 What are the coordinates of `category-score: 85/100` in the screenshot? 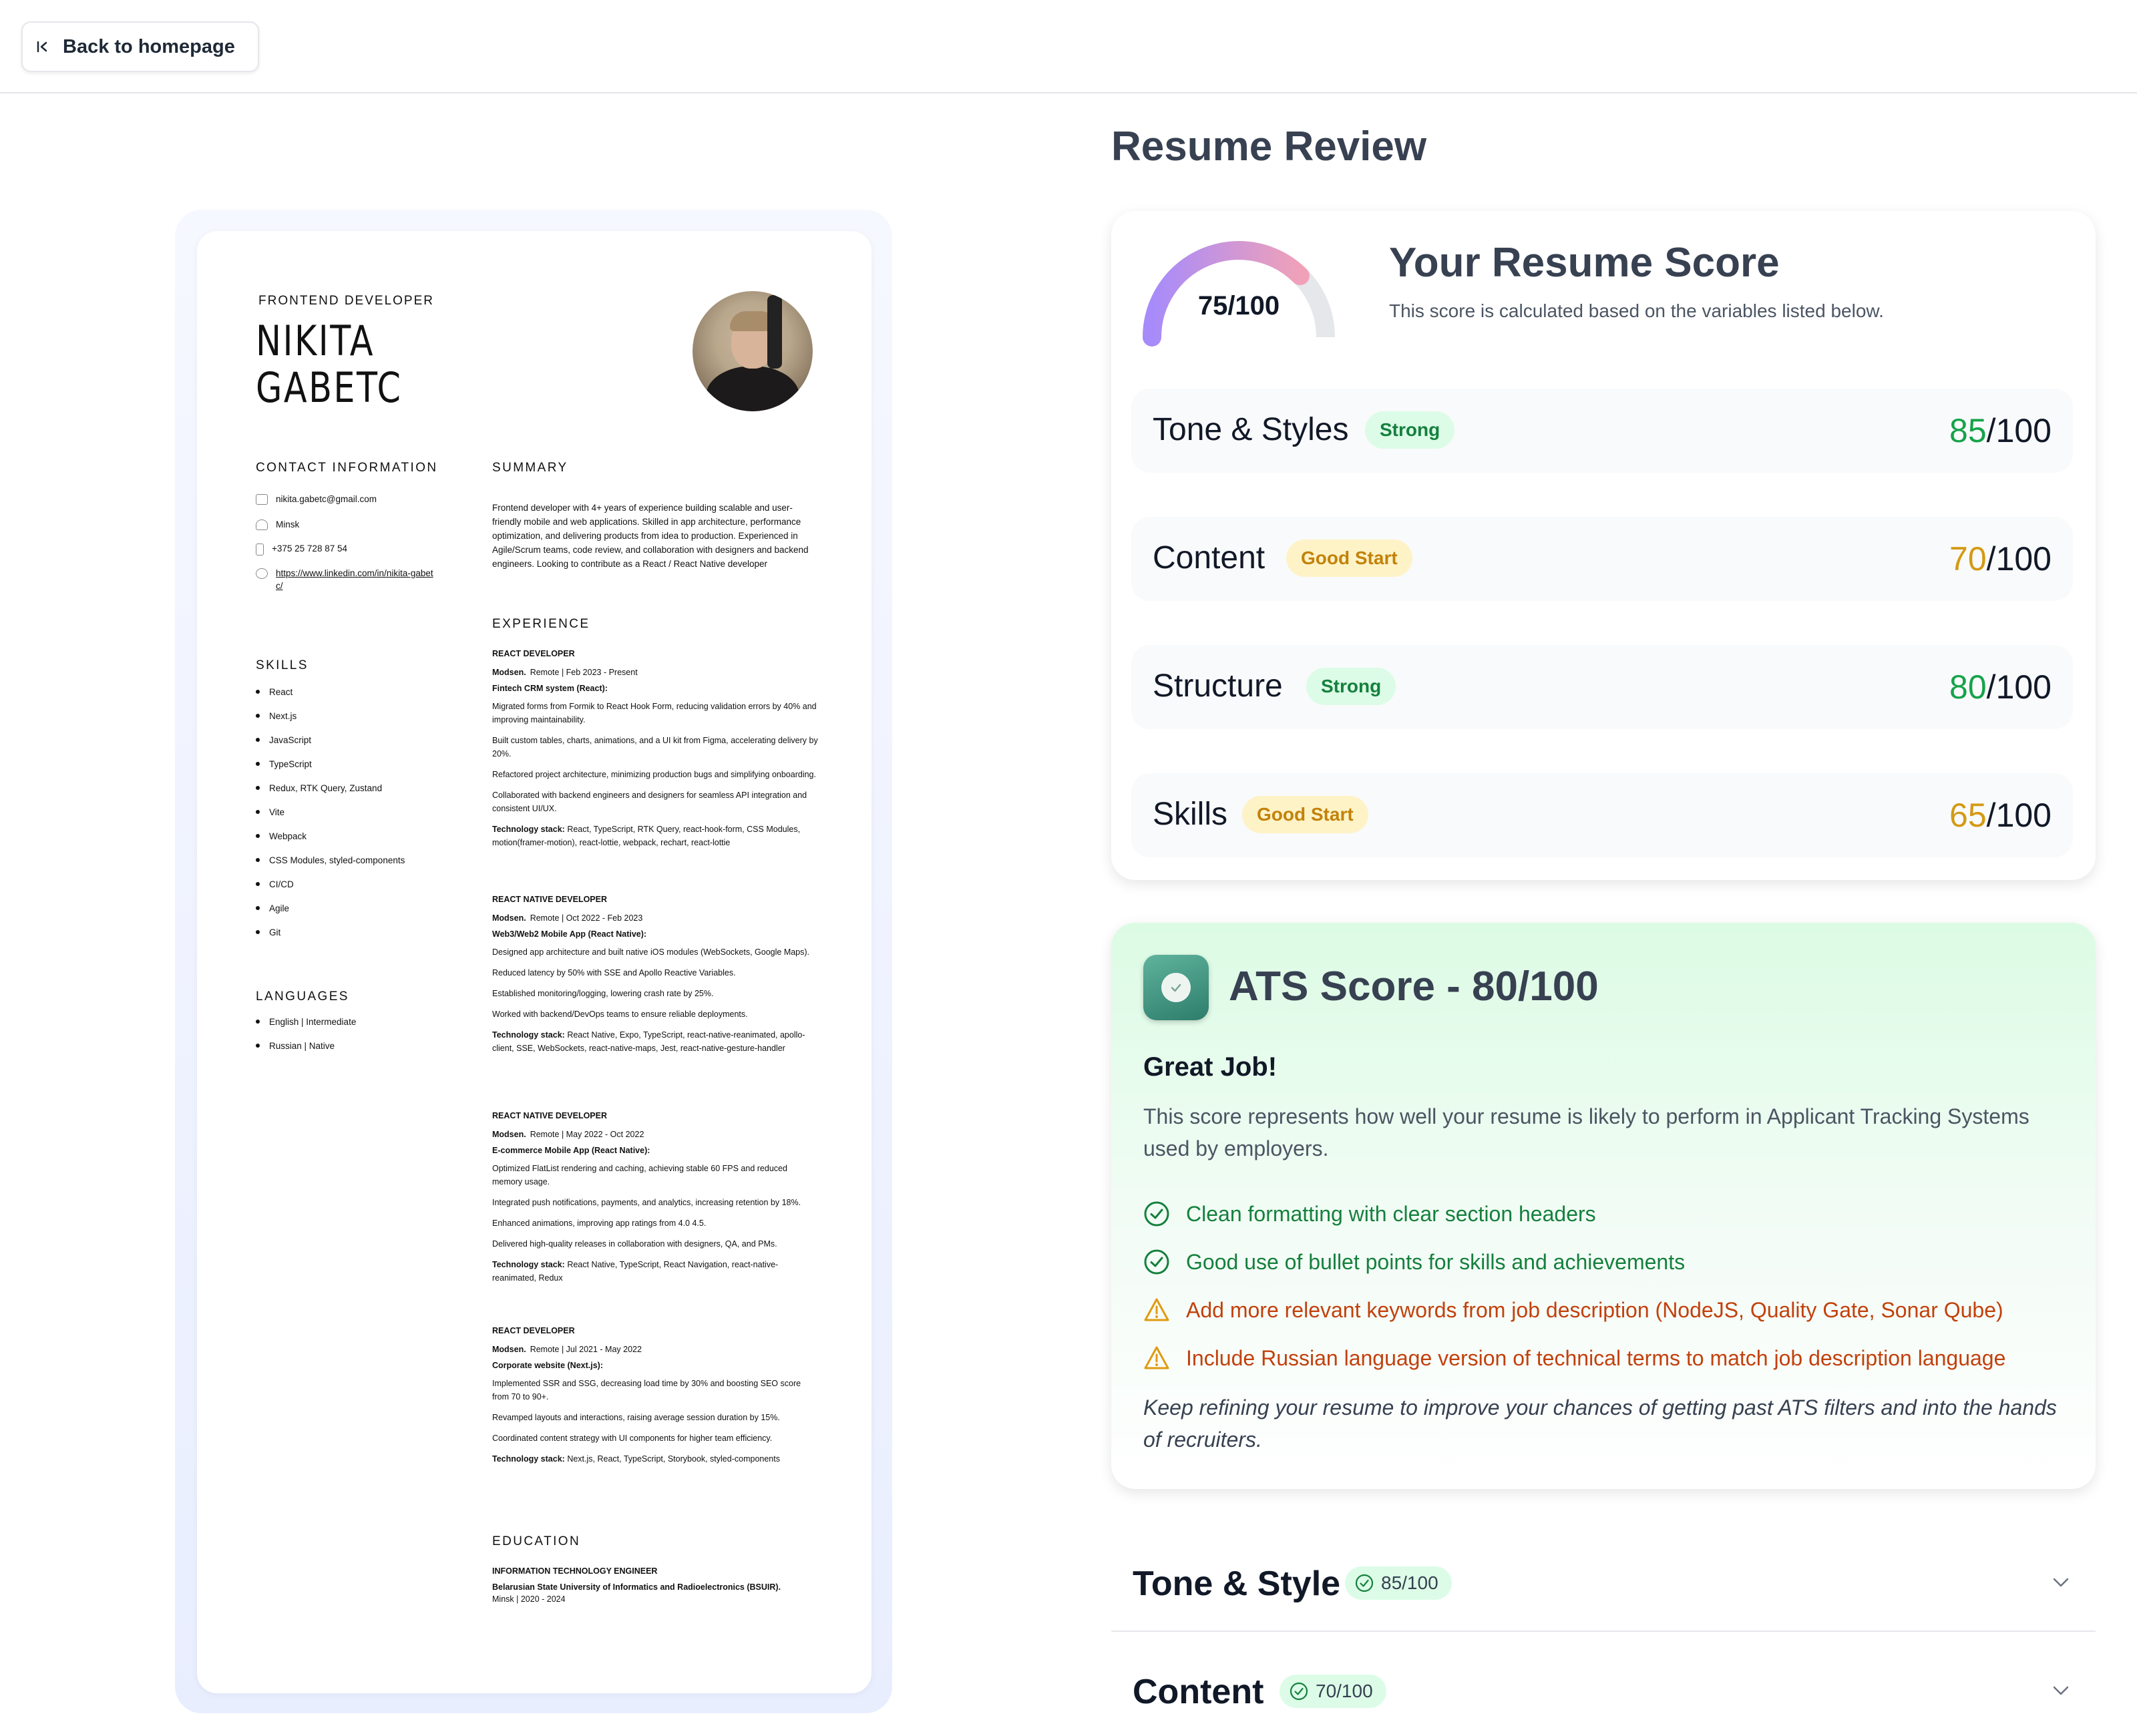 It's located at (2000, 430).